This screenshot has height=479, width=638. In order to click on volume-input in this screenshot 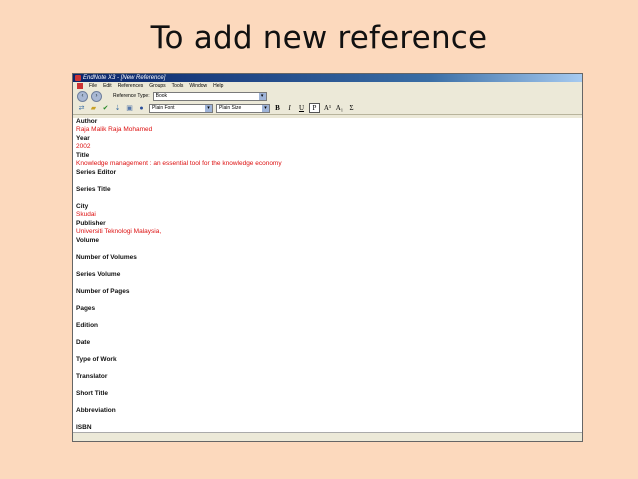, I will do `click(329, 249)`.